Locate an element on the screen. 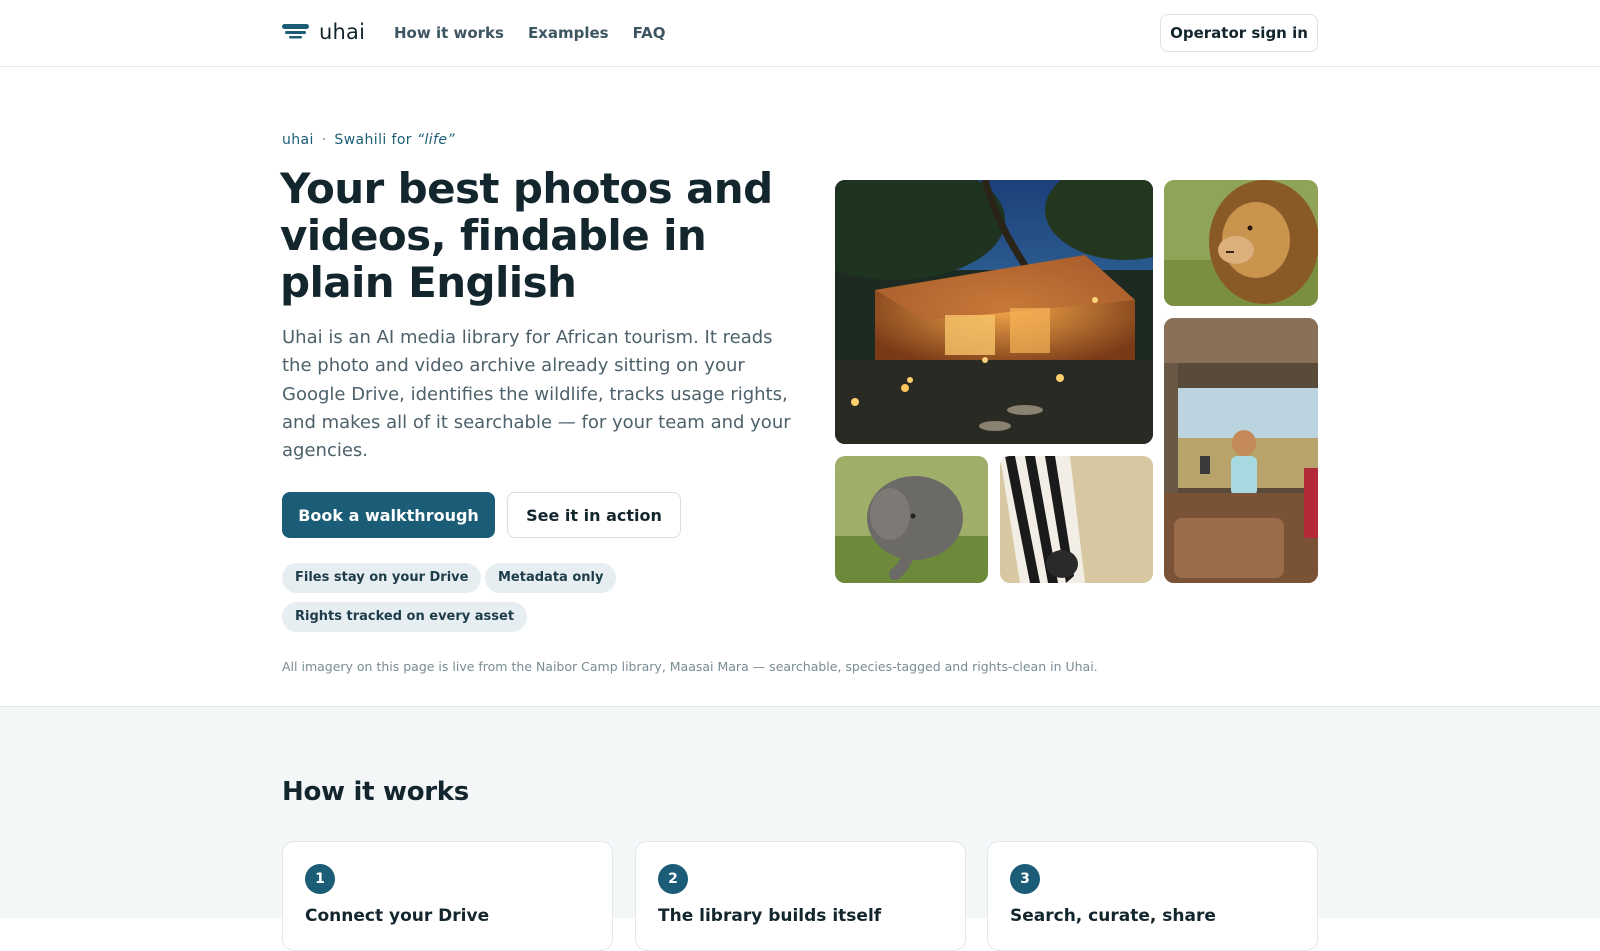  lion-photo is located at coordinates (1241, 243).